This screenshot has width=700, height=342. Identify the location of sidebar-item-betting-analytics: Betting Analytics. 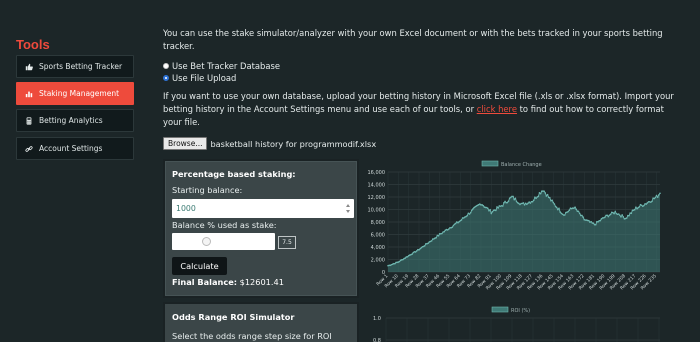
(75, 120).